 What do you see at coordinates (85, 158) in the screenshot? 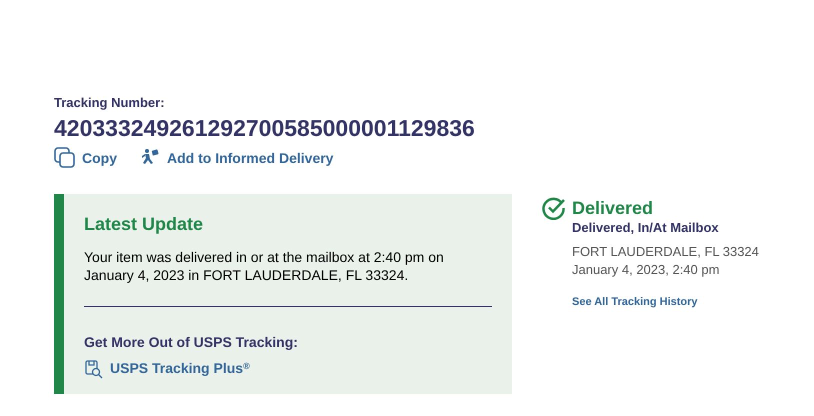
I see `copy-button: Copy` at bounding box center [85, 158].